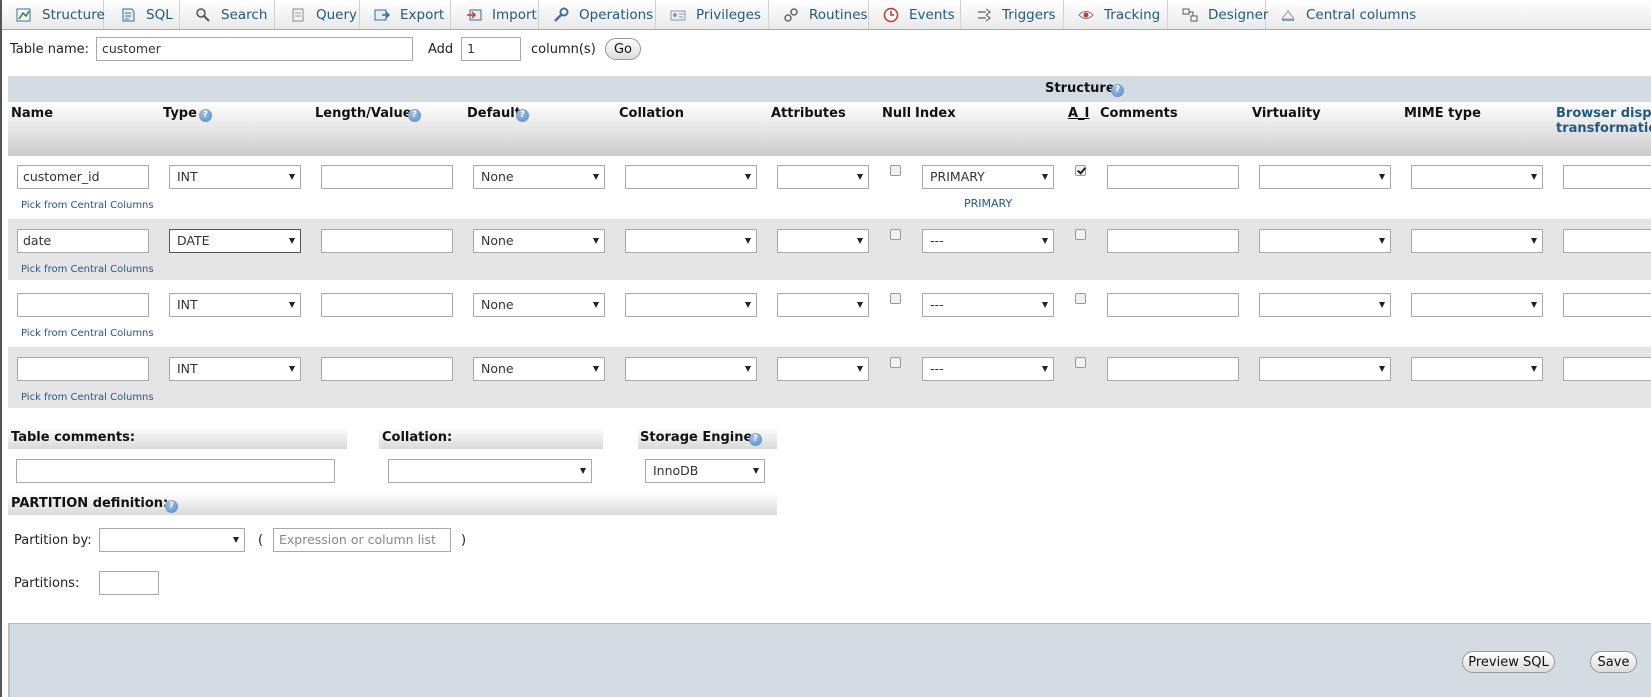  I want to click on tab-designer: Designer, so click(1221, 14).